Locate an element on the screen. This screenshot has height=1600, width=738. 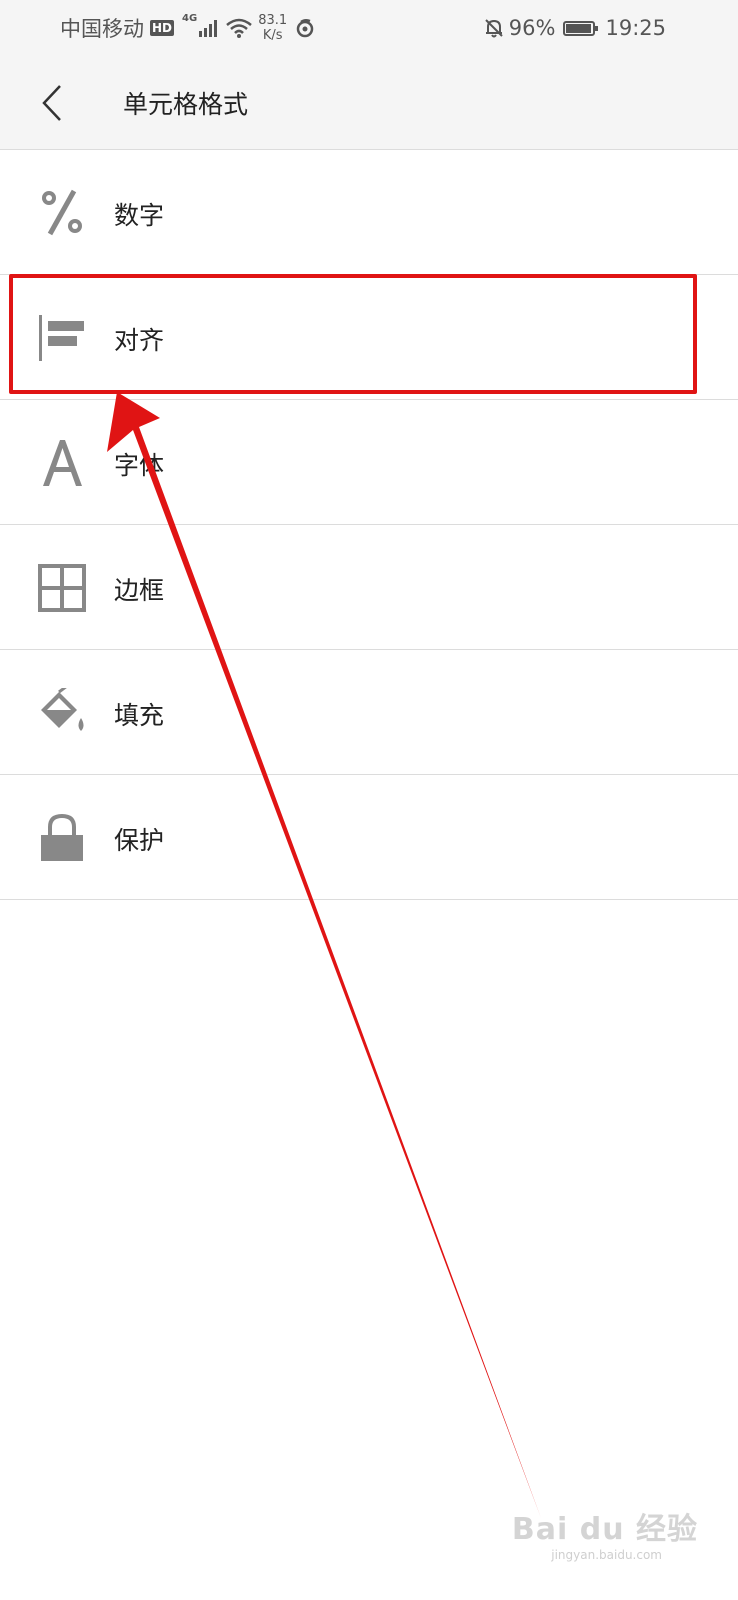
status-bar: 中国移动 HD 4G 83.1 K/s 96% 19:25 is located at coordinates (369, 28).